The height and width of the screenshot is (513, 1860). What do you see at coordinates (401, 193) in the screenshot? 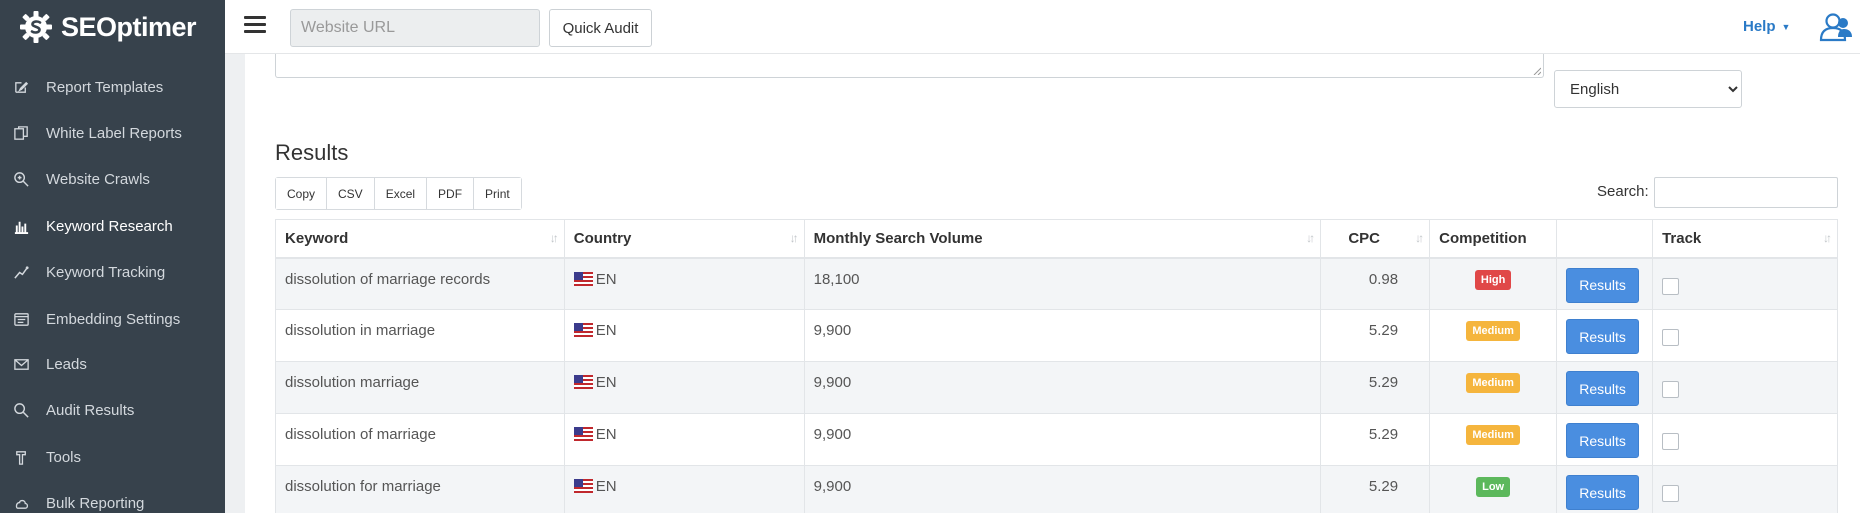
I see `excel-button: Excel` at bounding box center [401, 193].